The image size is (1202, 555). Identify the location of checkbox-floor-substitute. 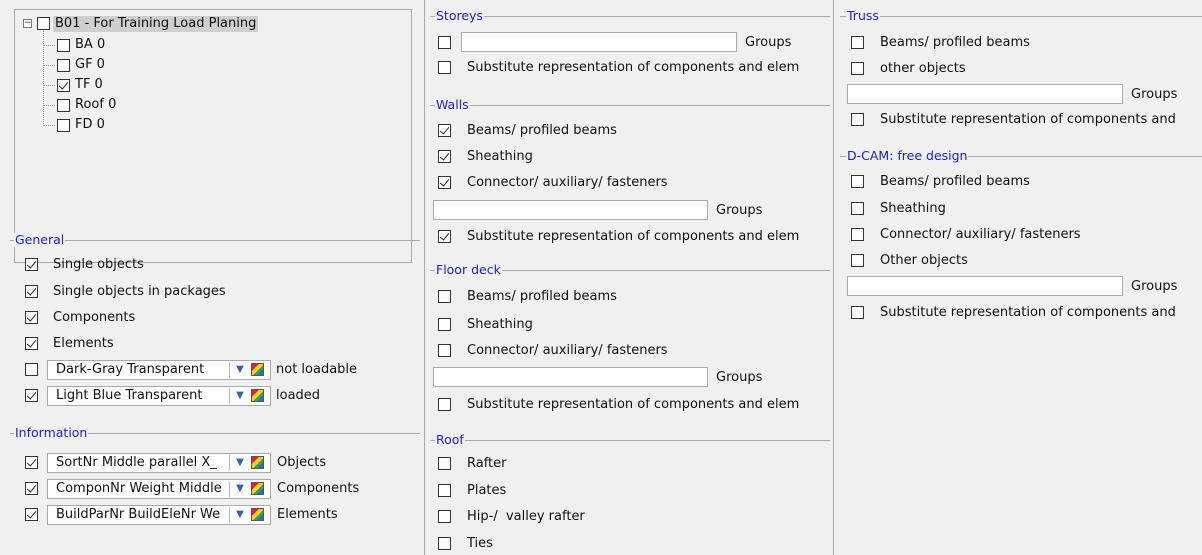
(444, 404).